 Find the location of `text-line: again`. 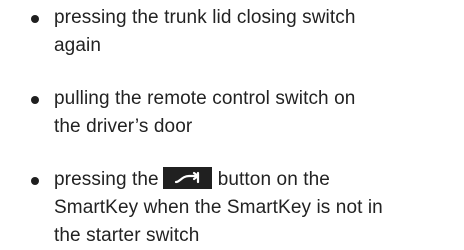

text-line: again is located at coordinates (77, 45).